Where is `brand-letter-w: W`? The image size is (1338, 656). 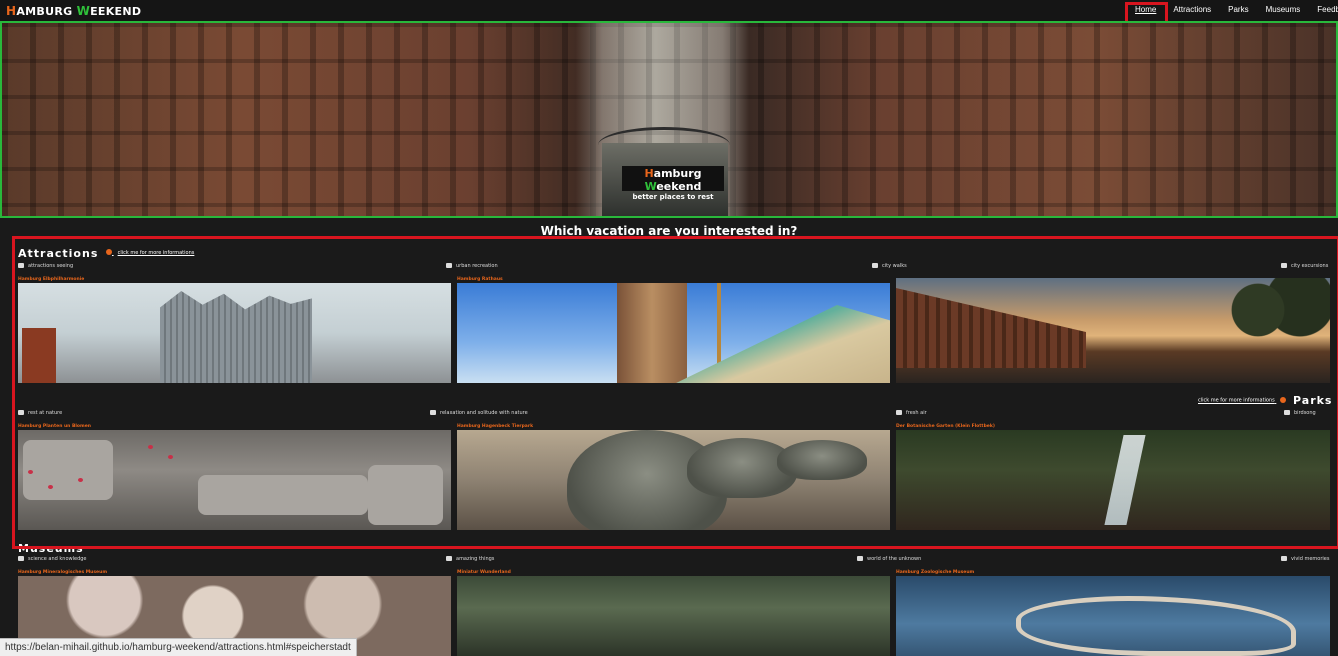 brand-letter-w: W is located at coordinates (83, 11).